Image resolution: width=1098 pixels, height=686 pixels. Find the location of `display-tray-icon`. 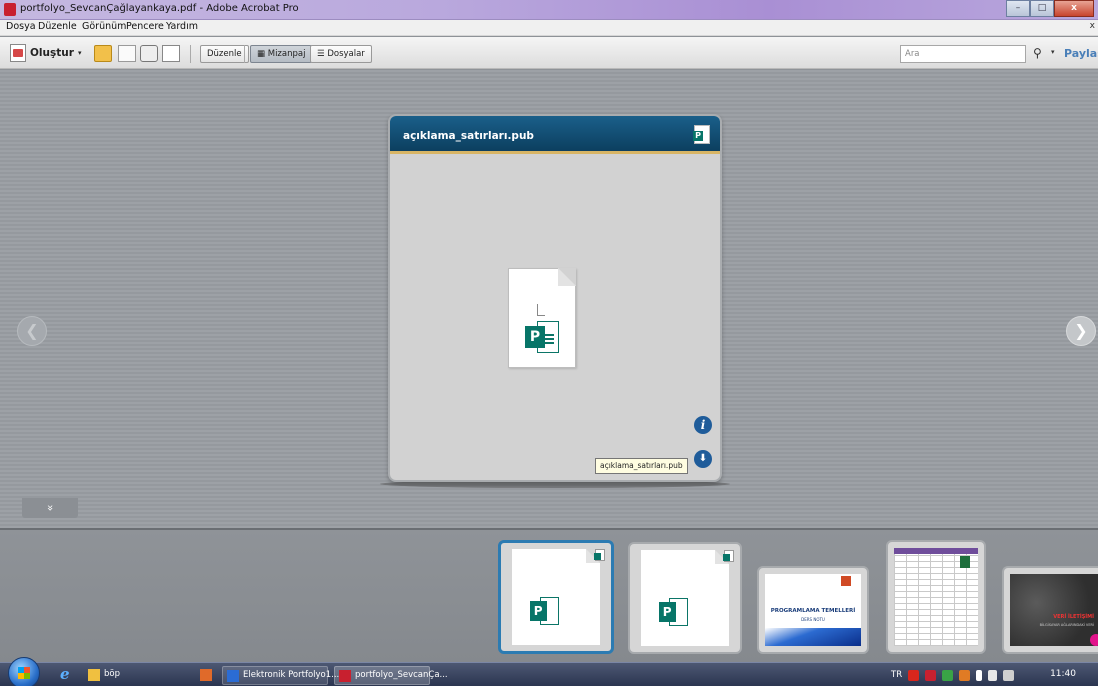

display-tray-icon is located at coordinates (1009, 675).